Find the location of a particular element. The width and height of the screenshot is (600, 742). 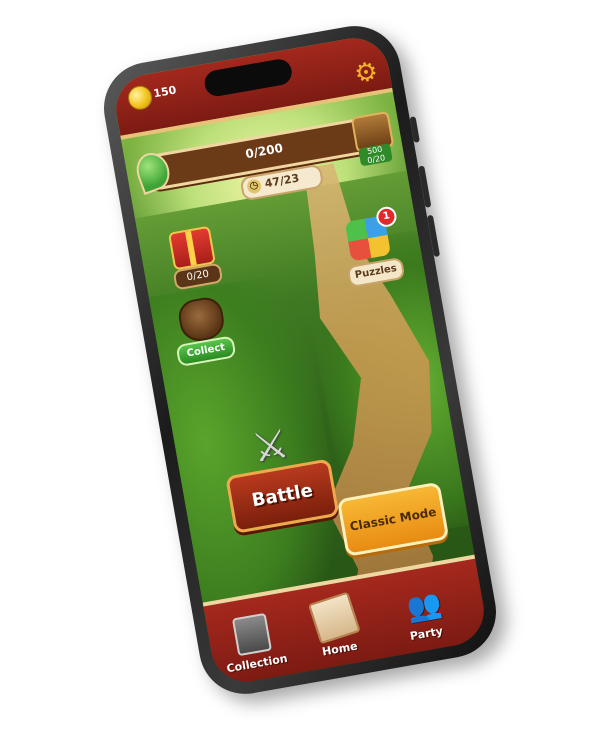

crossed-swords-icon: ⚔ is located at coordinates (270, 446).